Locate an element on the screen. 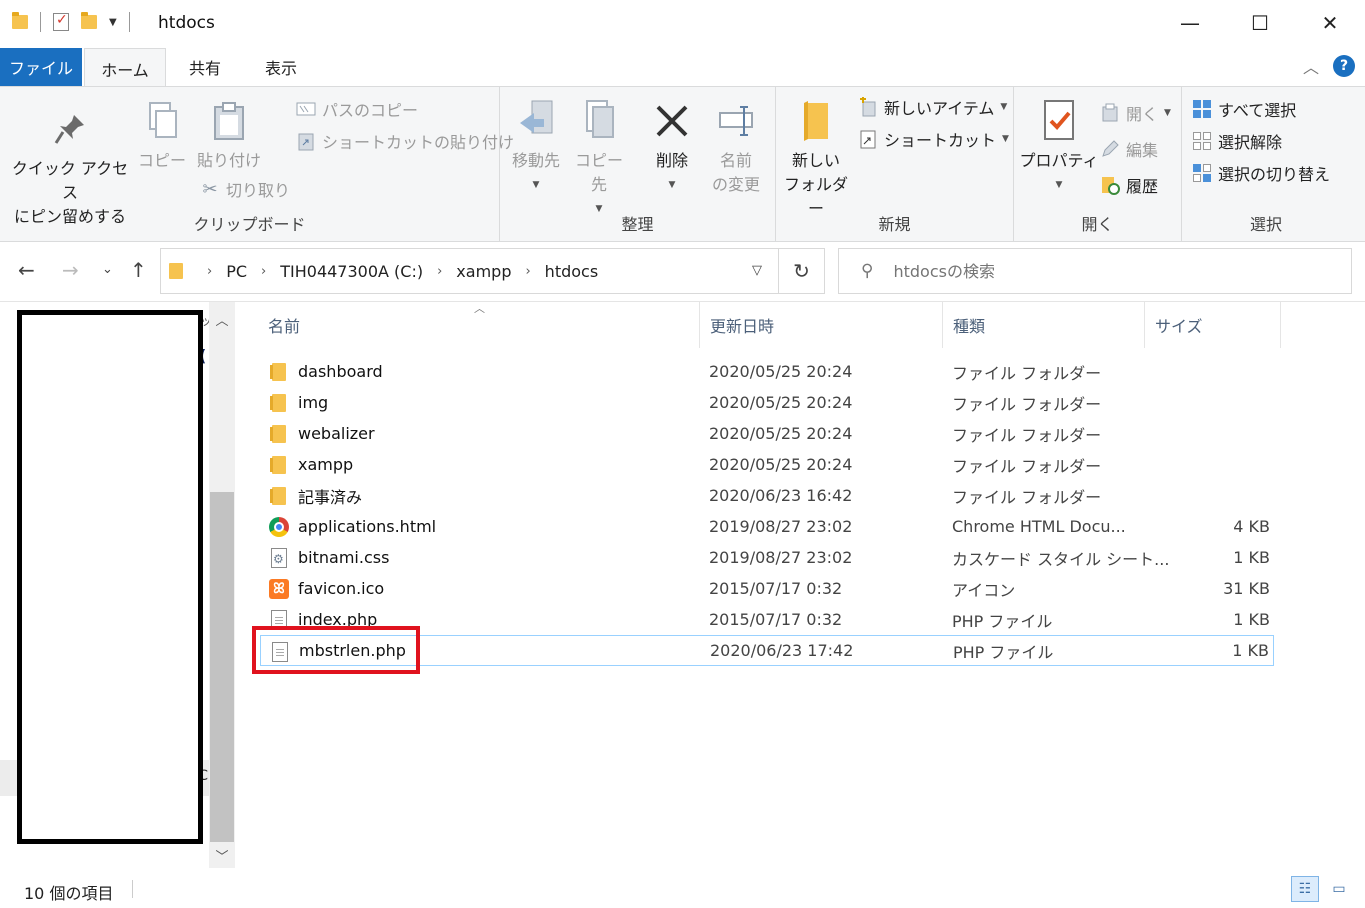 The height and width of the screenshot is (908, 1365). delete-button: 削除 ▼ is located at coordinates (672, 148).